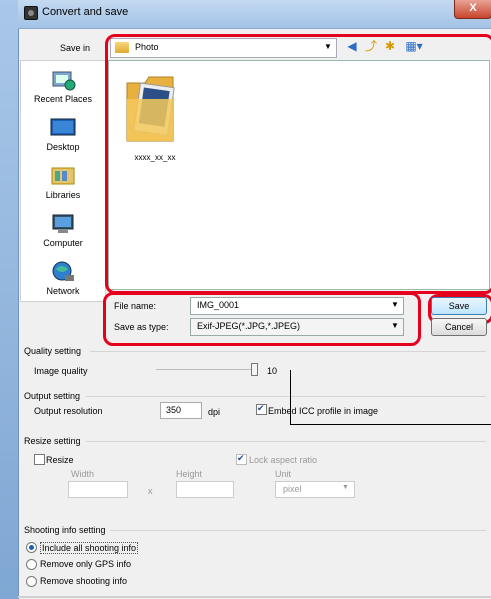  Describe the element at coordinates (63, 243) in the screenshot. I see `place-label: Computer` at that location.